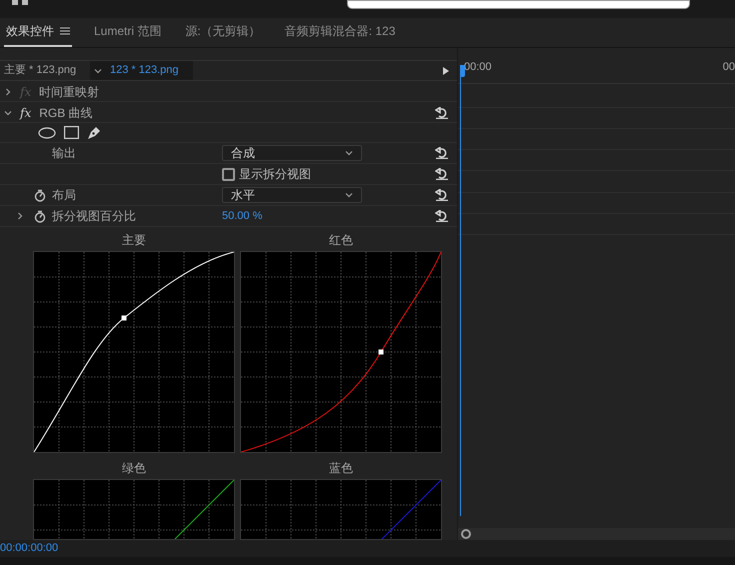  Describe the element at coordinates (134, 240) in the screenshot. I see `curve-title: 主要` at that location.